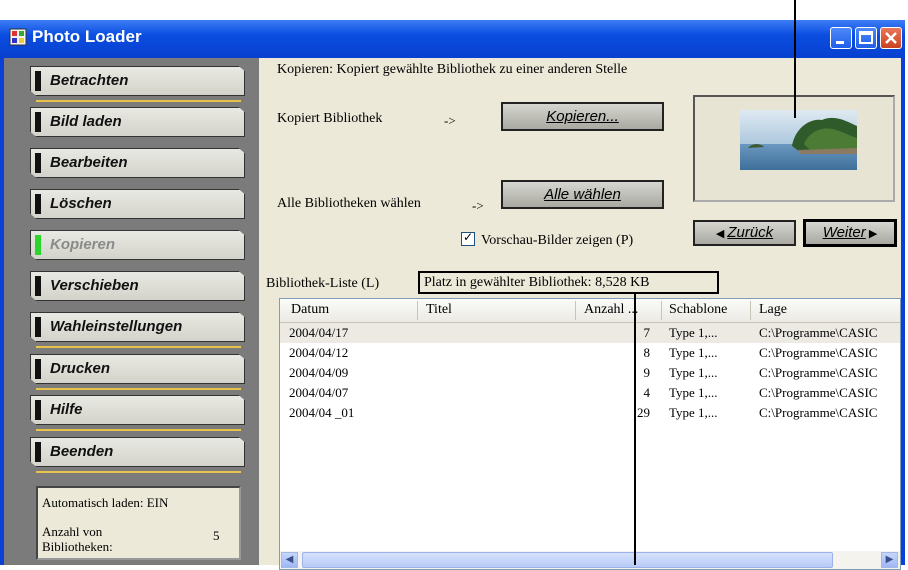 The height and width of the screenshot is (570, 908). Describe the element at coordinates (439, 310) in the screenshot. I see `column-header-title: Titel` at that location.